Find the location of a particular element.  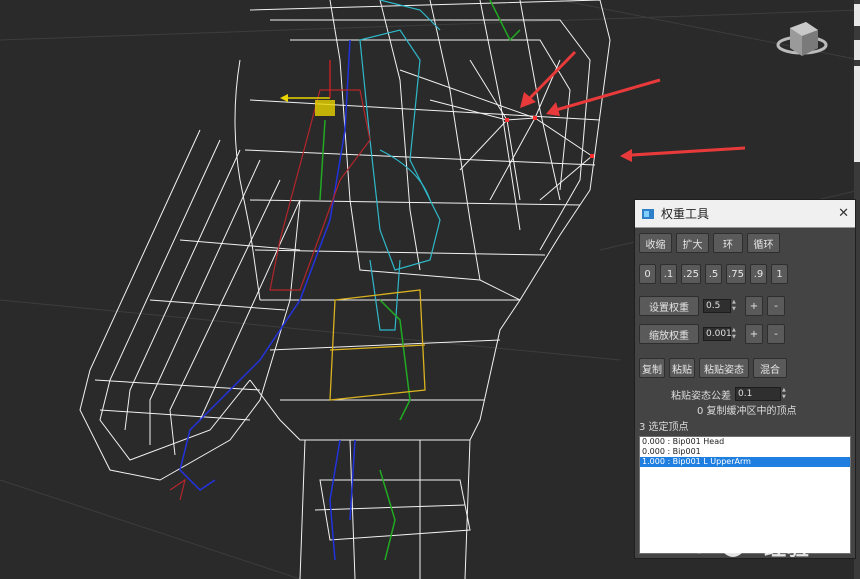

loop-button: 循环 is located at coordinates (763, 243).